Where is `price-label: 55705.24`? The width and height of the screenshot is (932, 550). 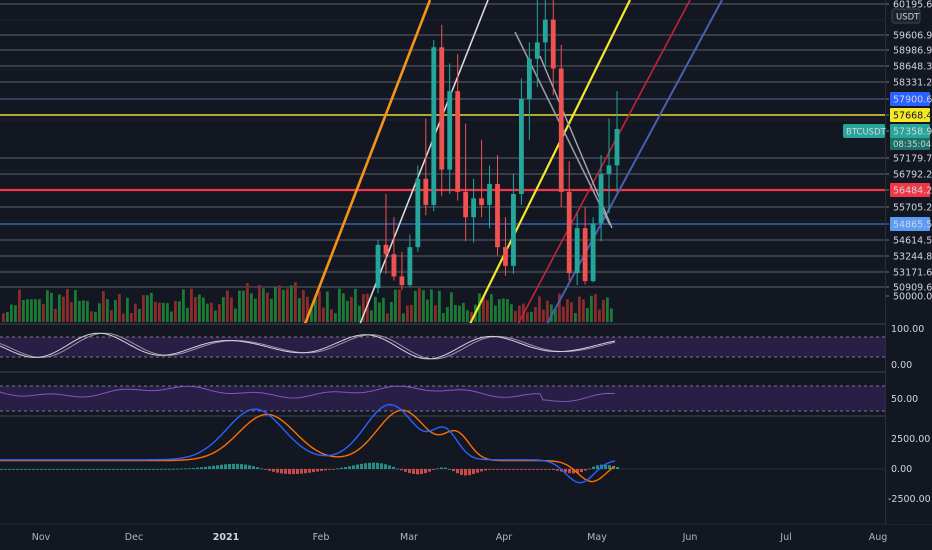
price-label: 55705.24 is located at coordinates (912, 208).